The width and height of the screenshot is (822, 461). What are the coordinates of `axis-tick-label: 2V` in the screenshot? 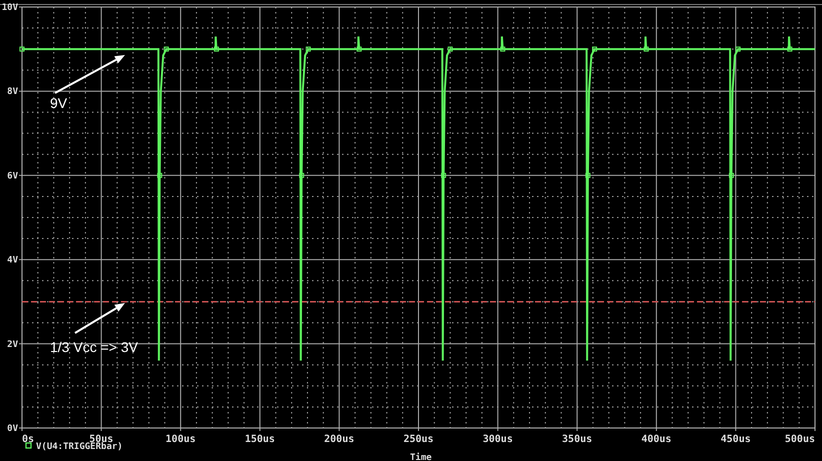 It's located at (12, 345).